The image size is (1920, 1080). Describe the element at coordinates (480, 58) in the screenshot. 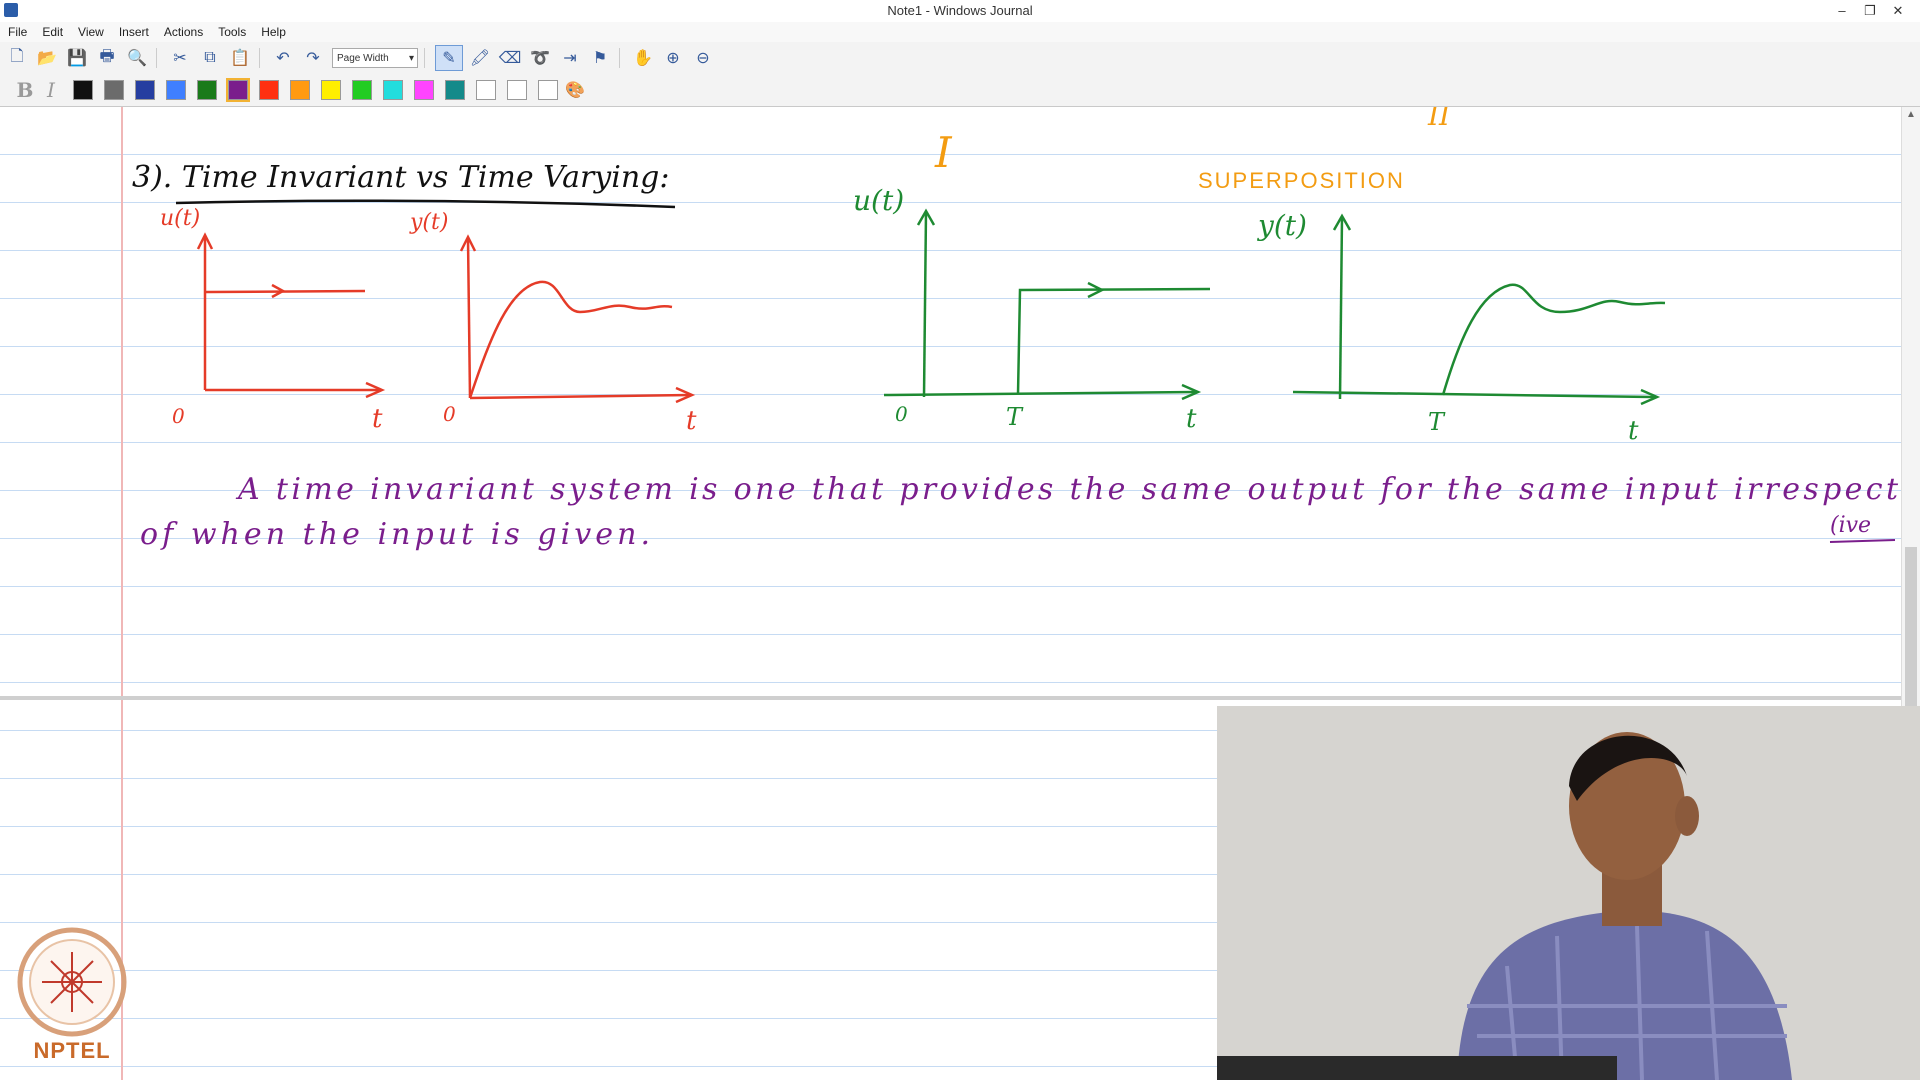

I see `highlighter-icon: 🖍` at that location.